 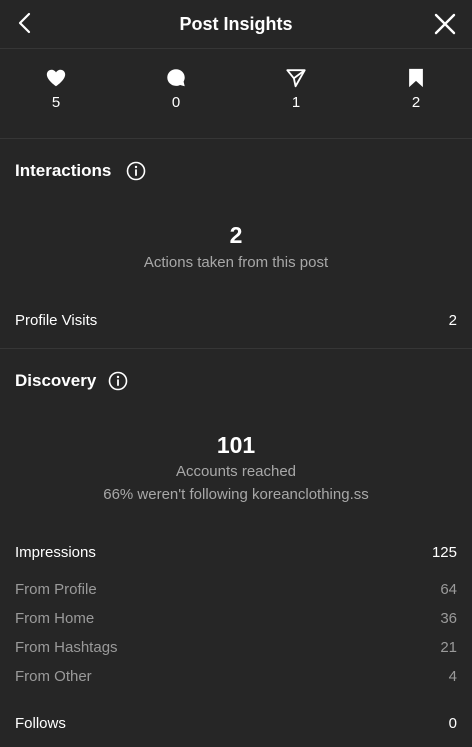 I want to click on source-other-label: From Other, so click(x=53, y=676).